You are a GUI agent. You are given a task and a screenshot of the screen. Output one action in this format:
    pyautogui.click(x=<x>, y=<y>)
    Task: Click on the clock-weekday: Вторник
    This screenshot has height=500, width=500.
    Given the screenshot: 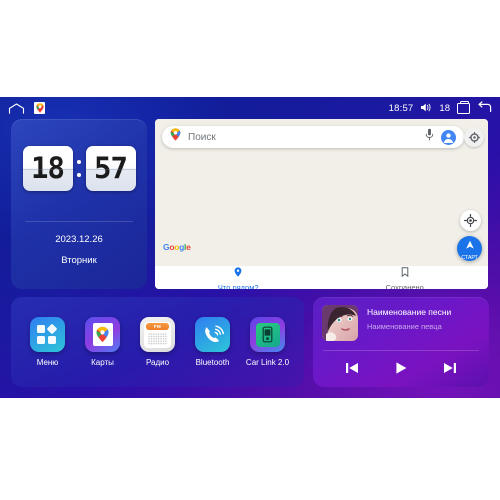 What is the action you would take?
    pyautogui.click(x=79, y=260)
    